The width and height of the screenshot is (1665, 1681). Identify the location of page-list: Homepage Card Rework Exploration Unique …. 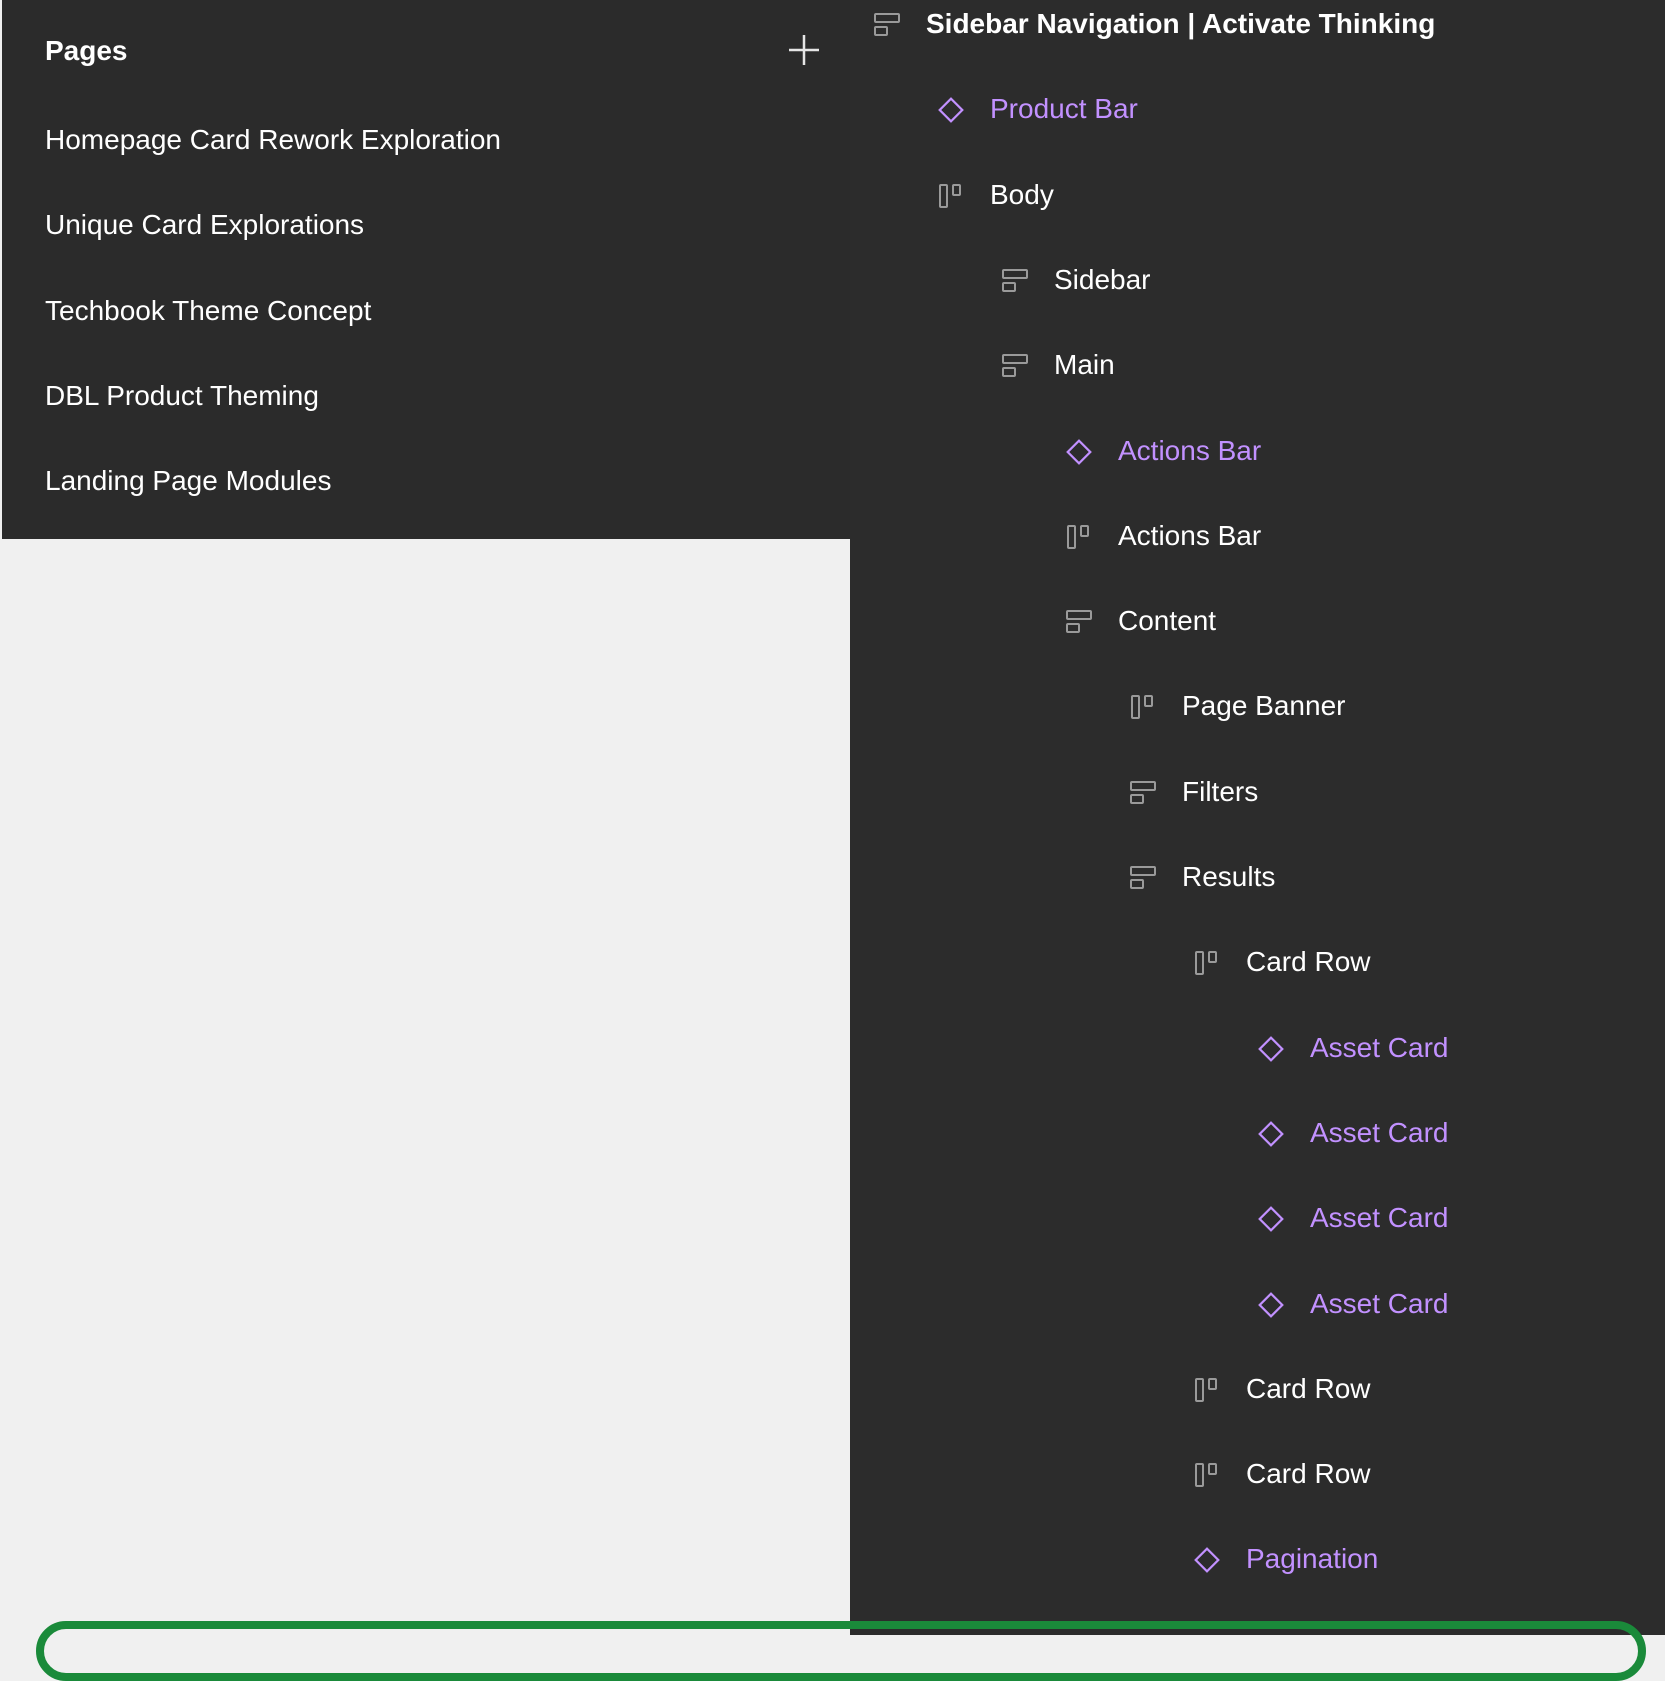
(426, 313).